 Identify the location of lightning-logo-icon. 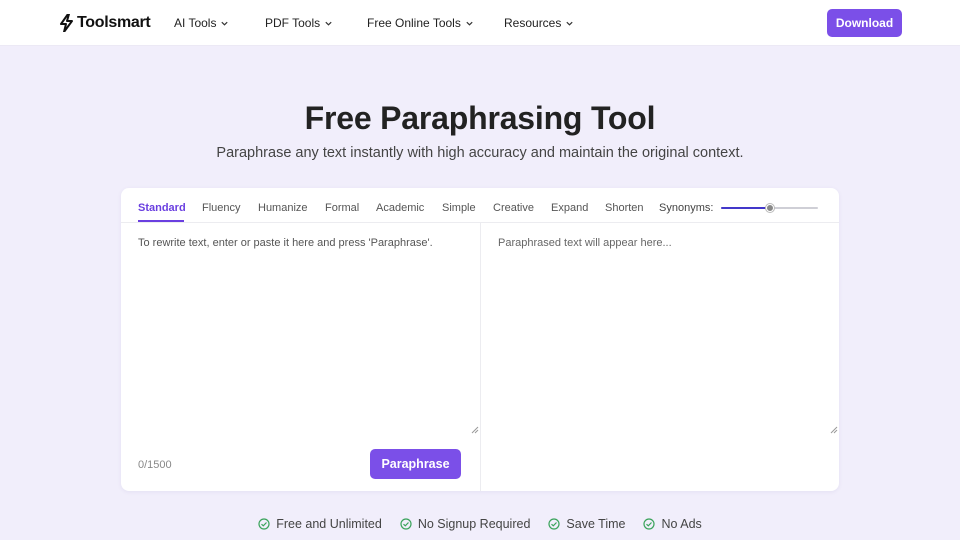
(66, 23).